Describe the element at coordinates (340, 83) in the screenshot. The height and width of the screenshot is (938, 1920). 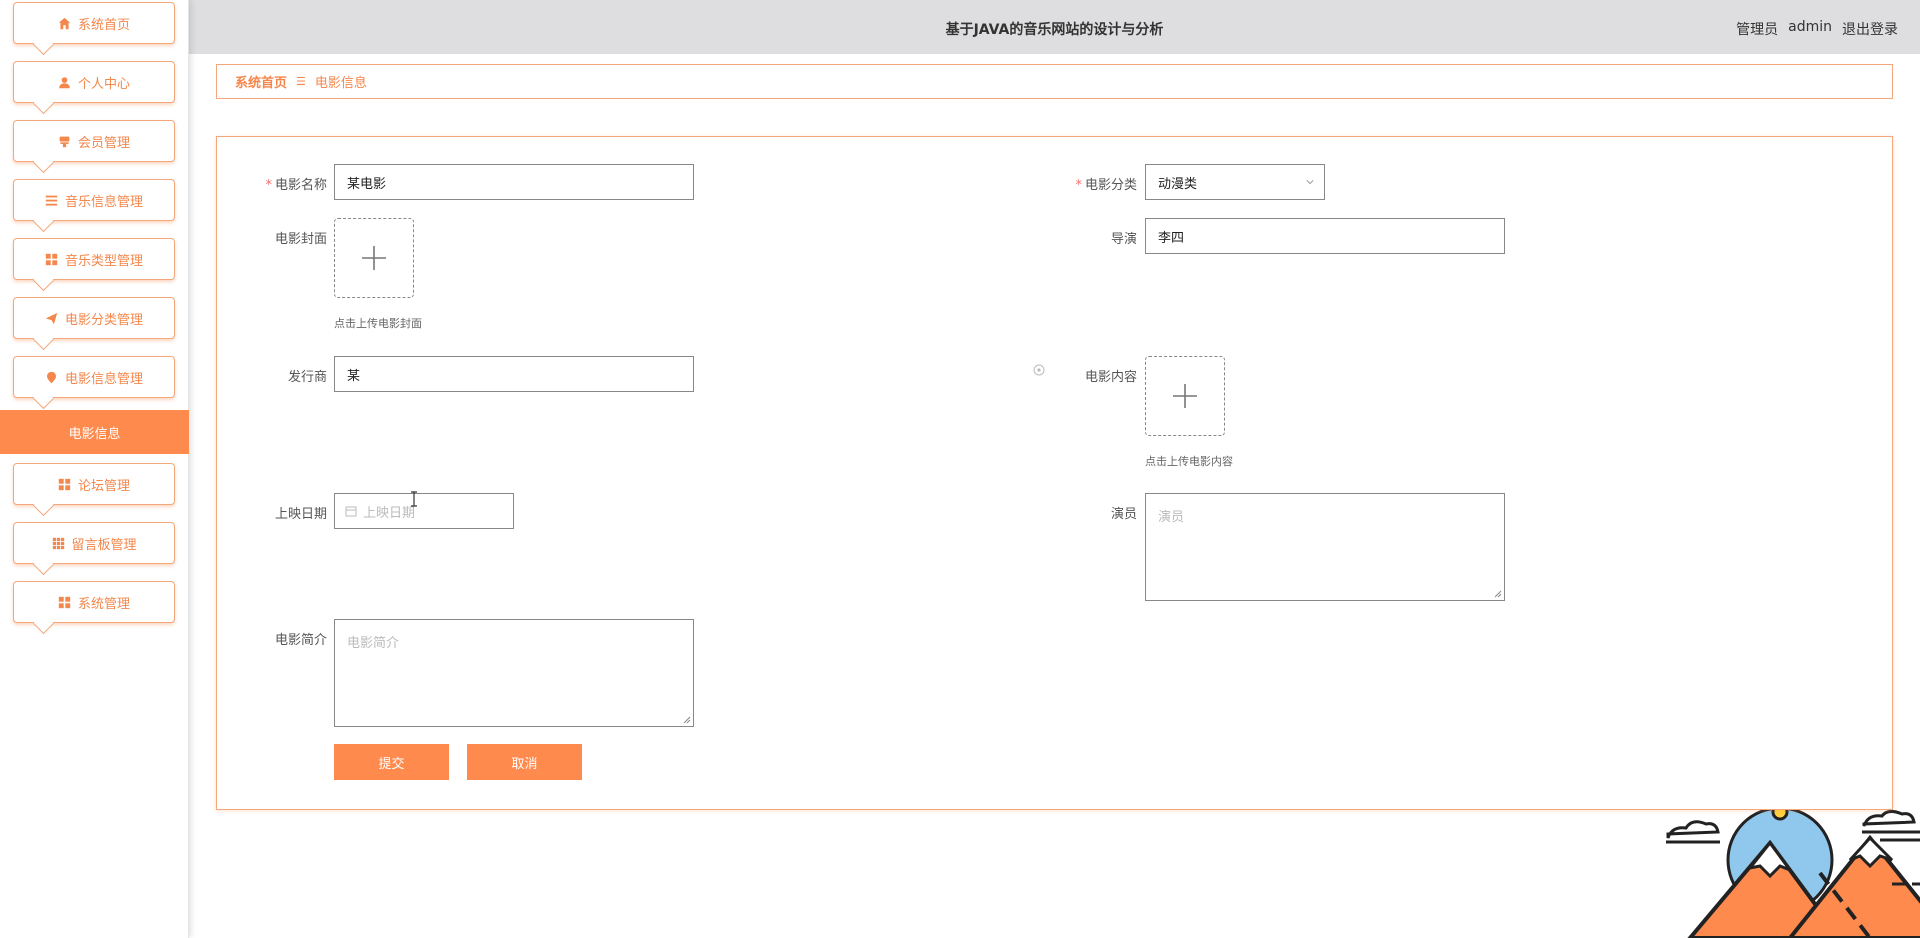
I see `breadcrumb-current: 电影信息` at that location.